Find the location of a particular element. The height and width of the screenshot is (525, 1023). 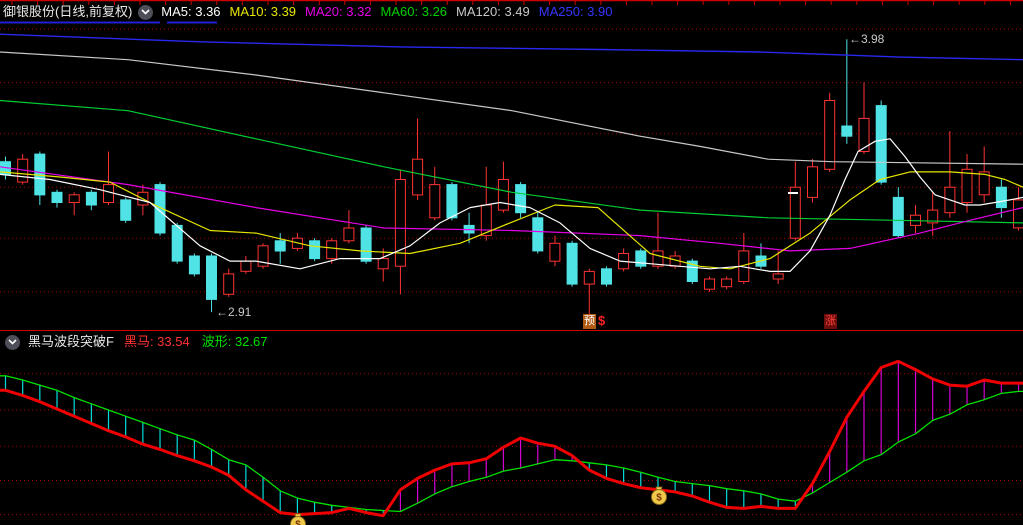

indicator-name: 黑马波段突破F is located at coordinates (71, 341).